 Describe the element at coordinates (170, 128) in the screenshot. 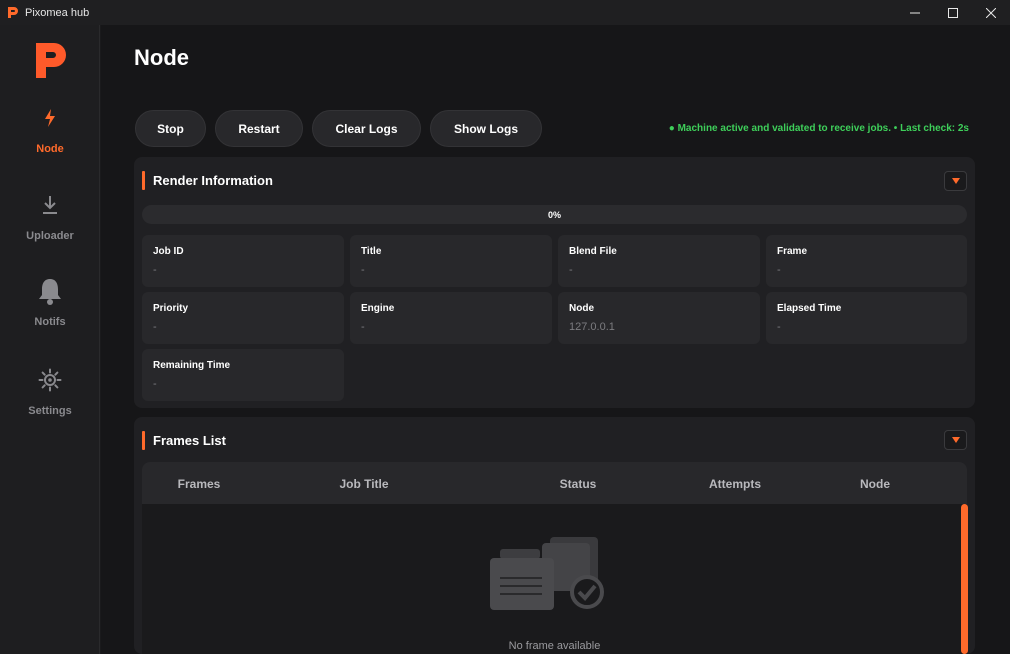

I see `stop-button: Stop` at that location.